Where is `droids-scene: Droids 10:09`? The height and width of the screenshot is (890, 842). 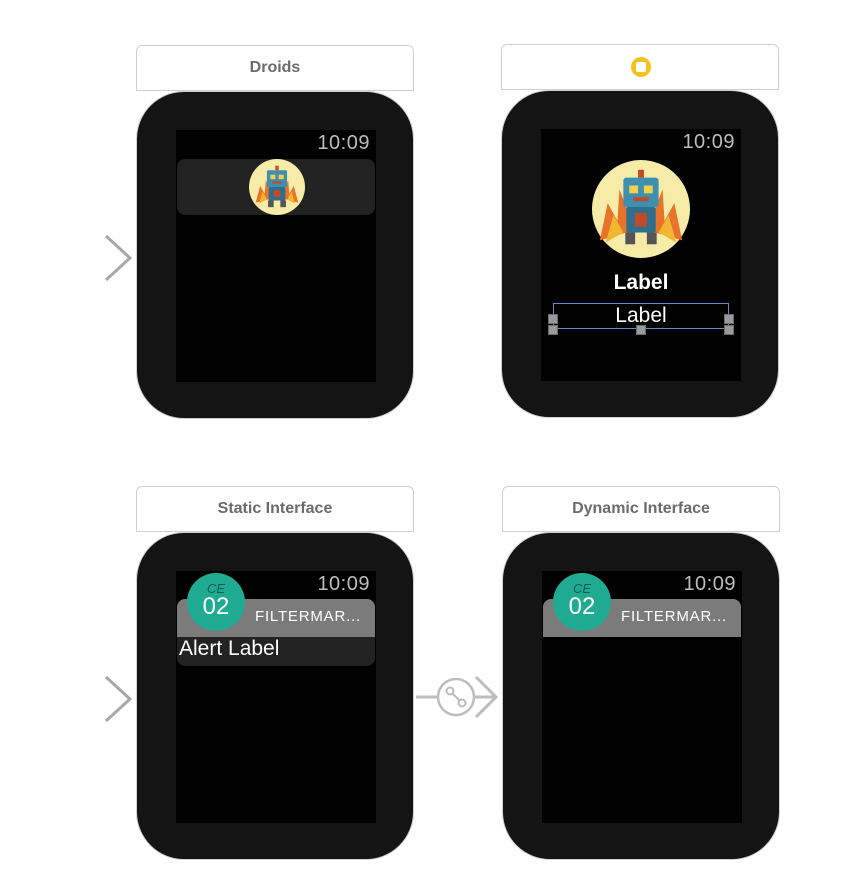
droids-scene: Droids 10:09 is located at coordinates (275, 232).